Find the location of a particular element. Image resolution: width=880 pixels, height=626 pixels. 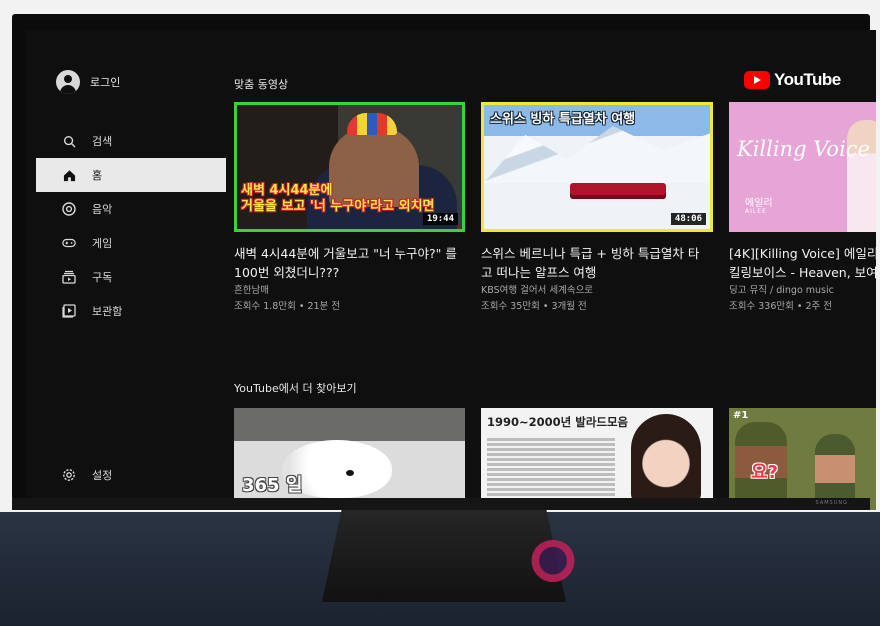

video-meta: KBS여행 걸어서 세계속으로 조회수 35만회 • 3개월 전 is located at coordinates (537, 299).